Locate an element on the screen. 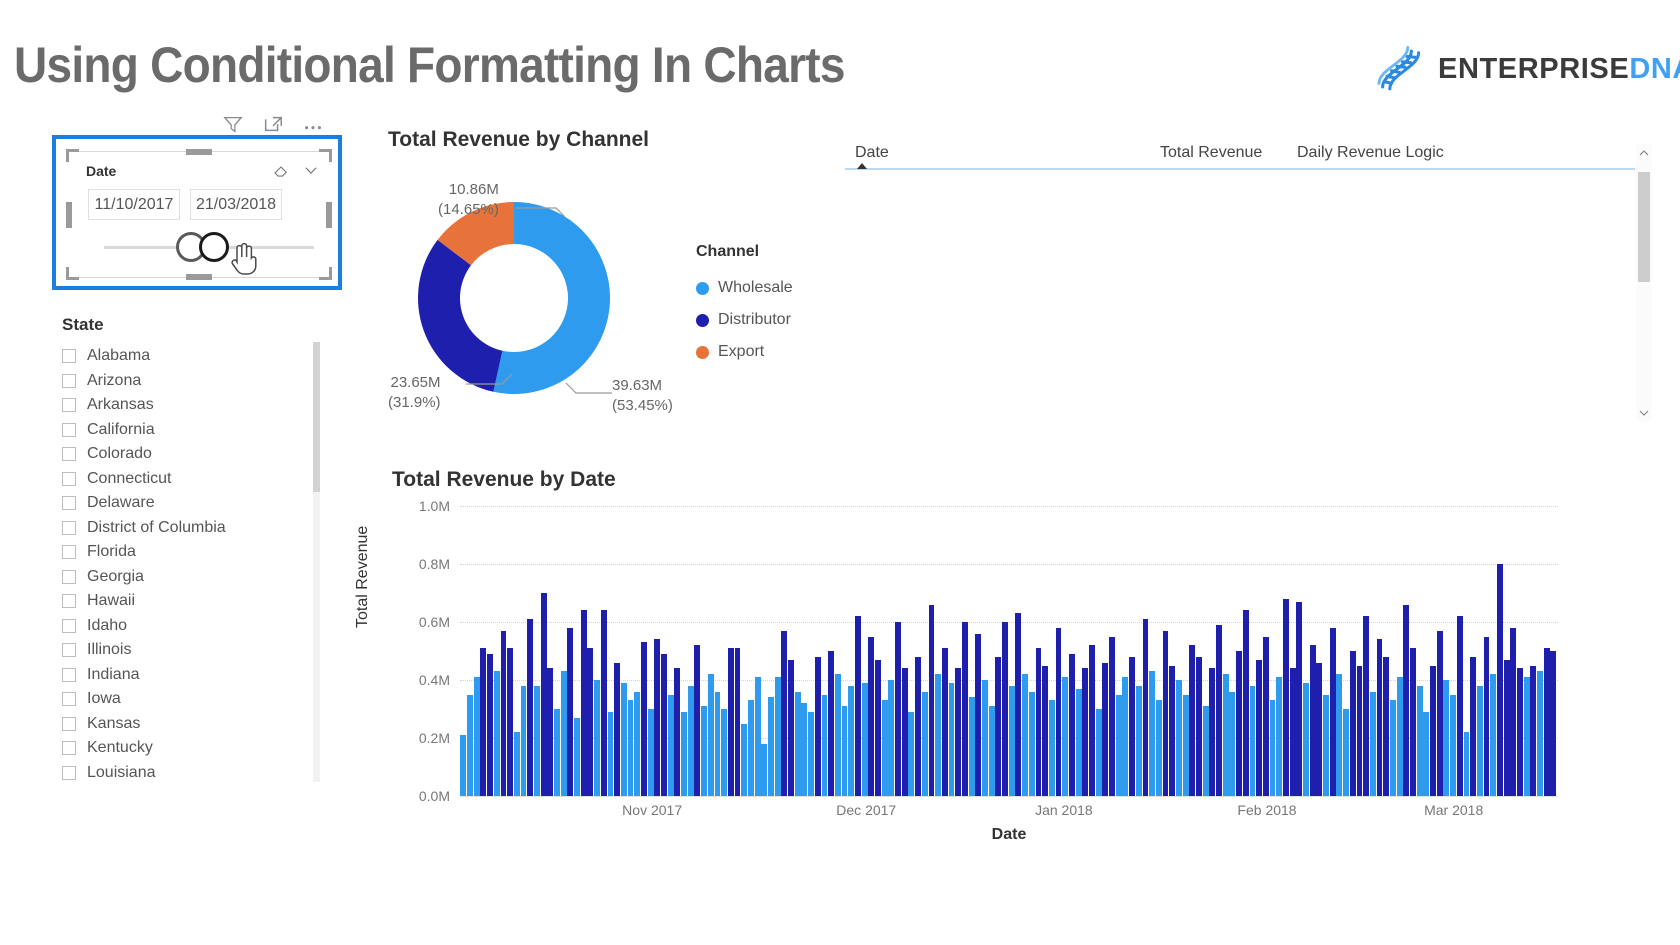  chevron-down-icon is located at coordinates (311, 170).